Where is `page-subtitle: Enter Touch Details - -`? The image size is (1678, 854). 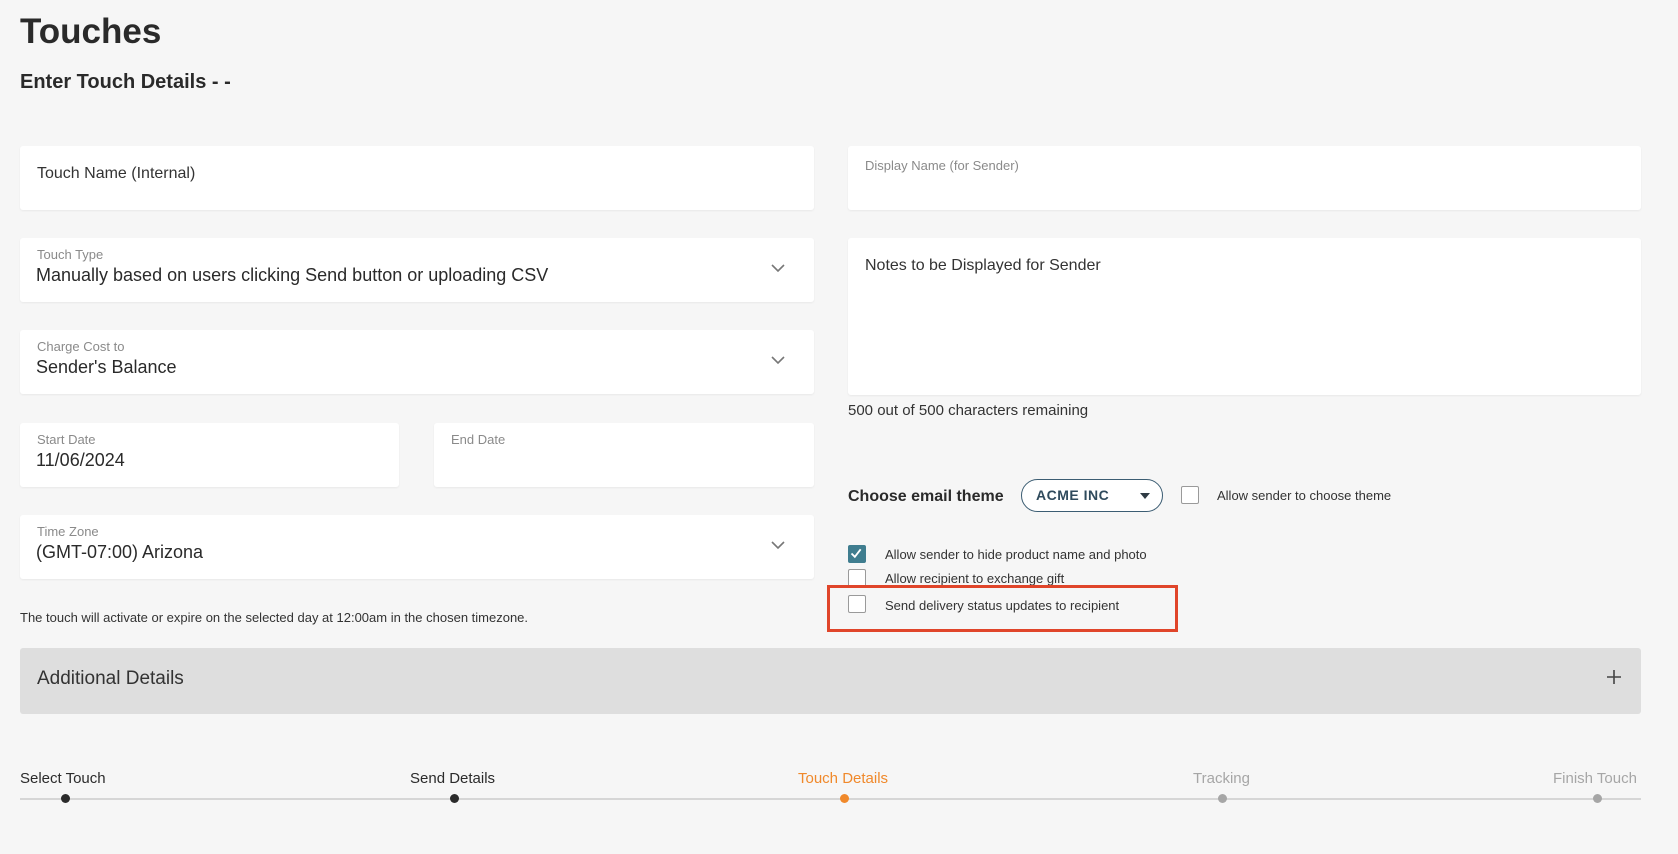
page-subtitle: Enter Touch Details - - is located at coordinates (125, 82).